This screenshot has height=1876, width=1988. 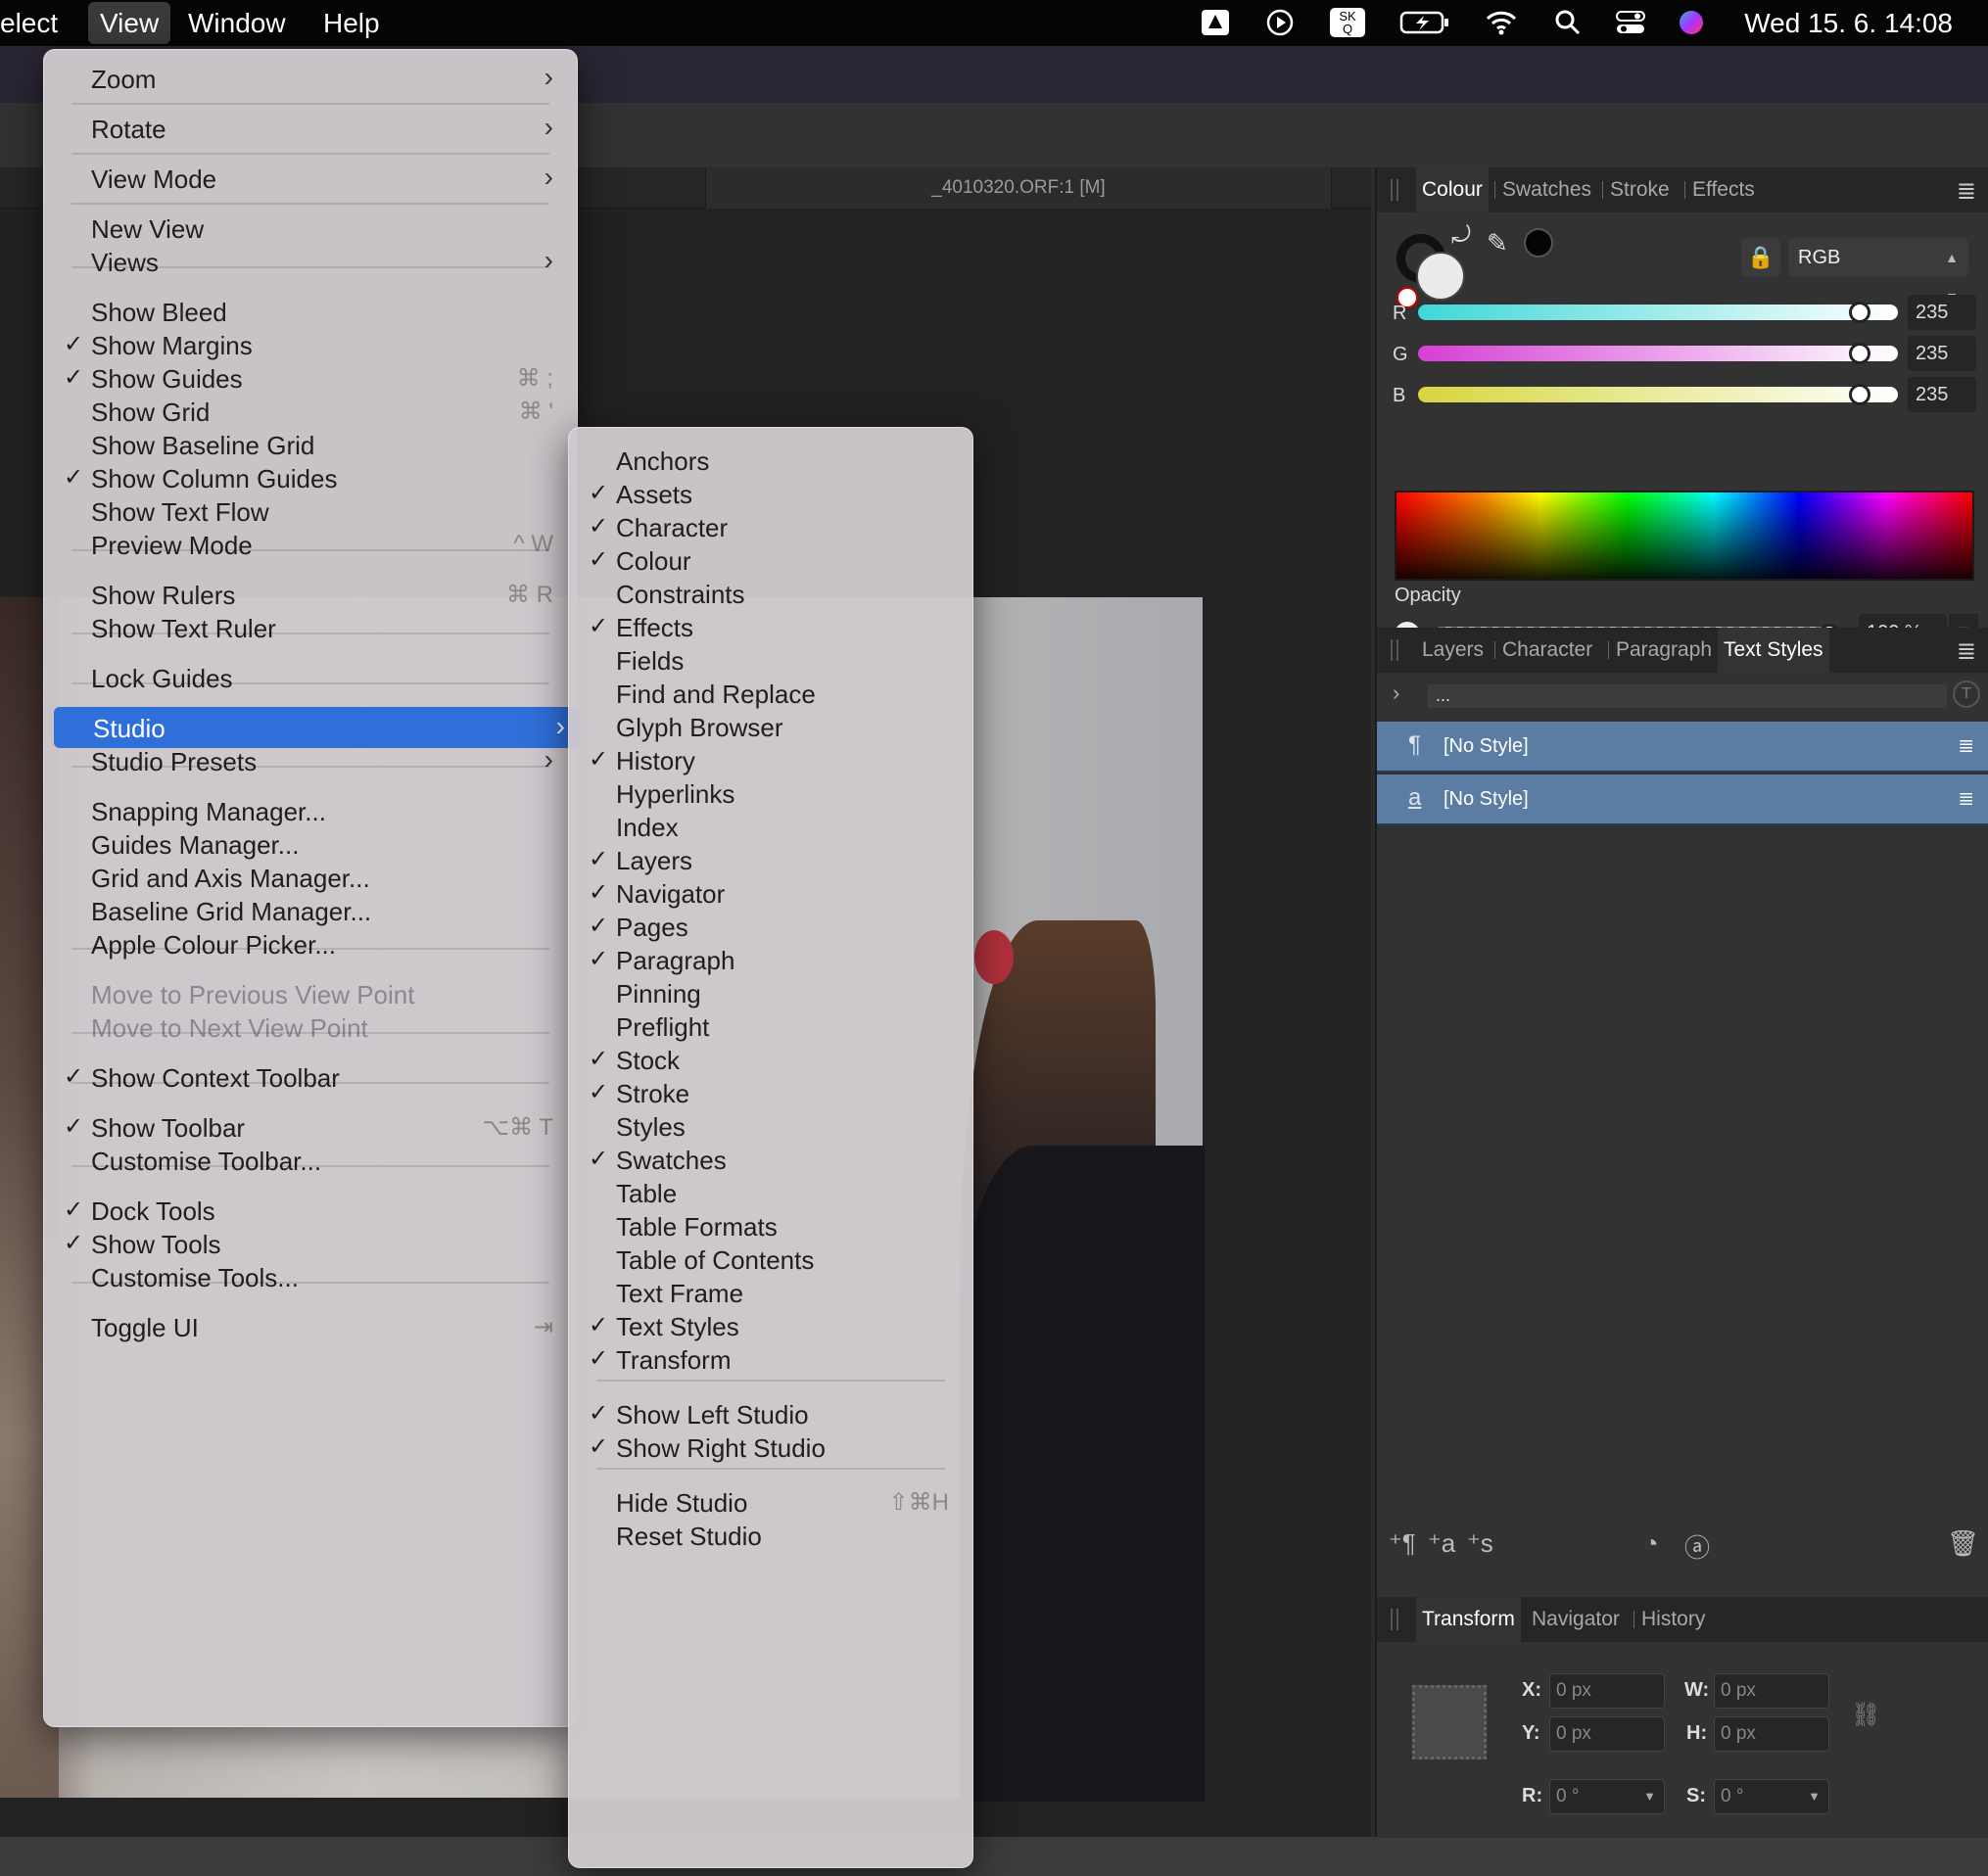 What do you see at coordinates (534, 378) in the screenshot?
I see `menu-shortcut: ⌘ ;` at bounding box center [534, 378].